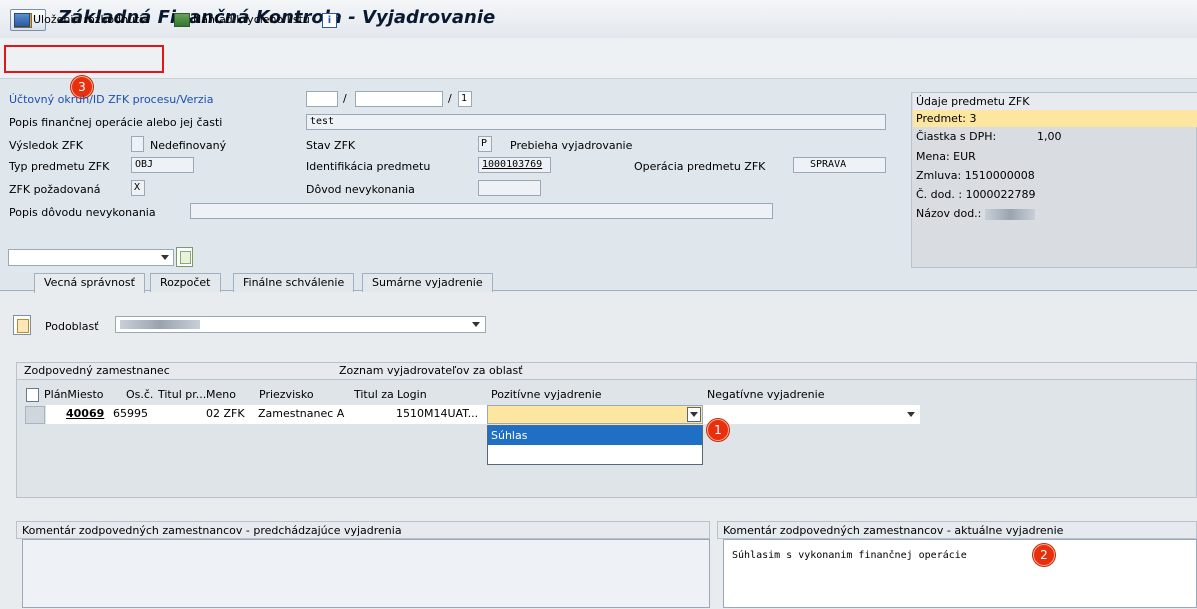  I want to click on subject-panel-contract: Zmluva: 1510000008, so click(975, 175).